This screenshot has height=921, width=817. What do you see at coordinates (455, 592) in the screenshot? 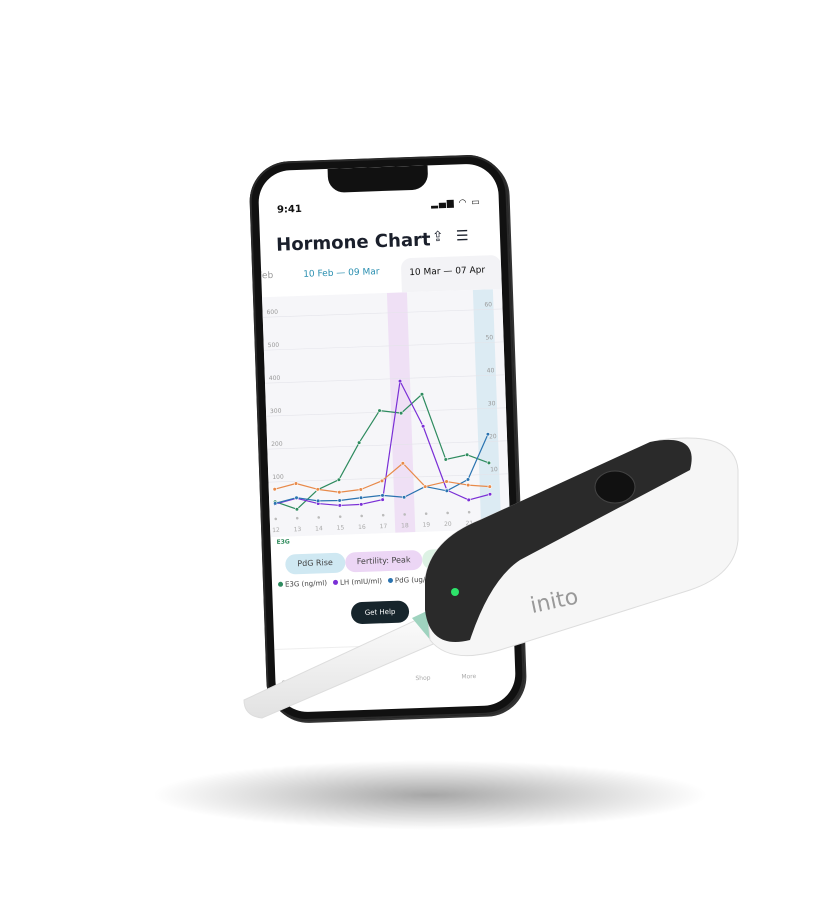
I see `status-led` at bounding box center [455, 592].